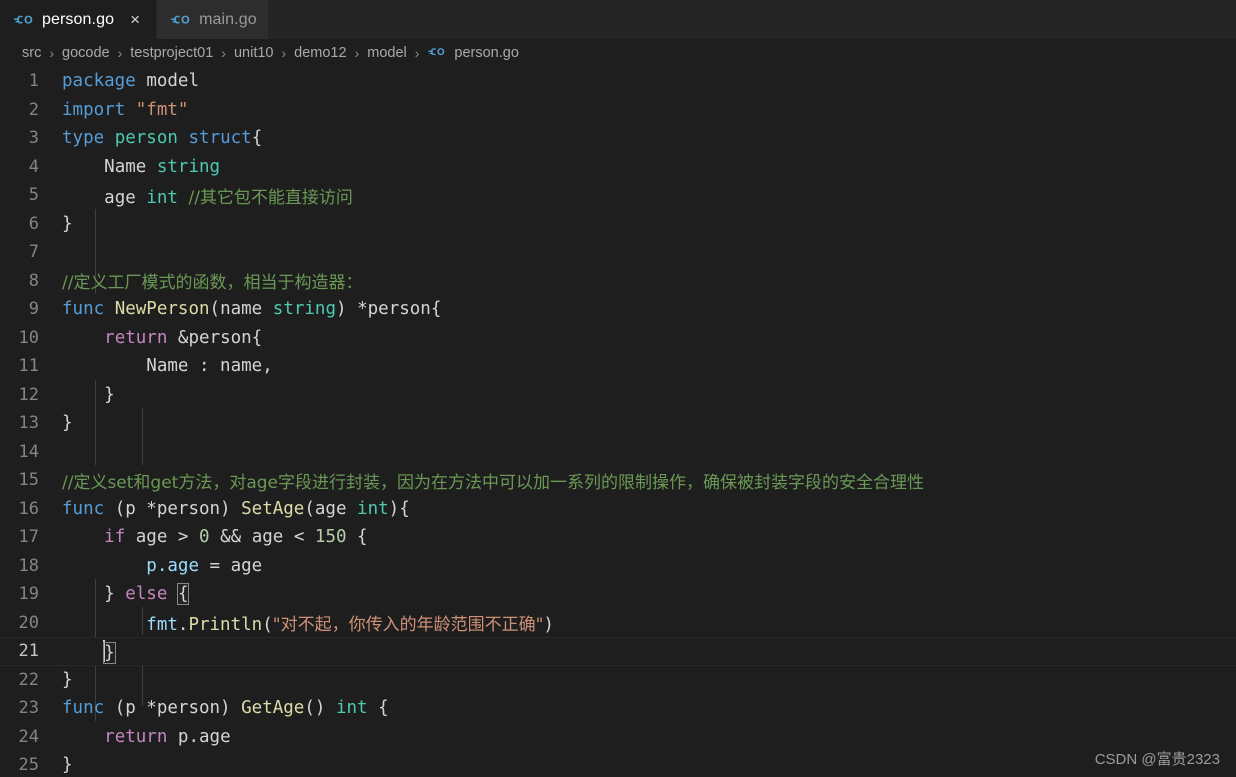 This screenshot has width=1236, height=777. What do you see at coordinates (618, 680) in the screenshot?
I see `code-line: 22 }` at bounding box center [618, 680].